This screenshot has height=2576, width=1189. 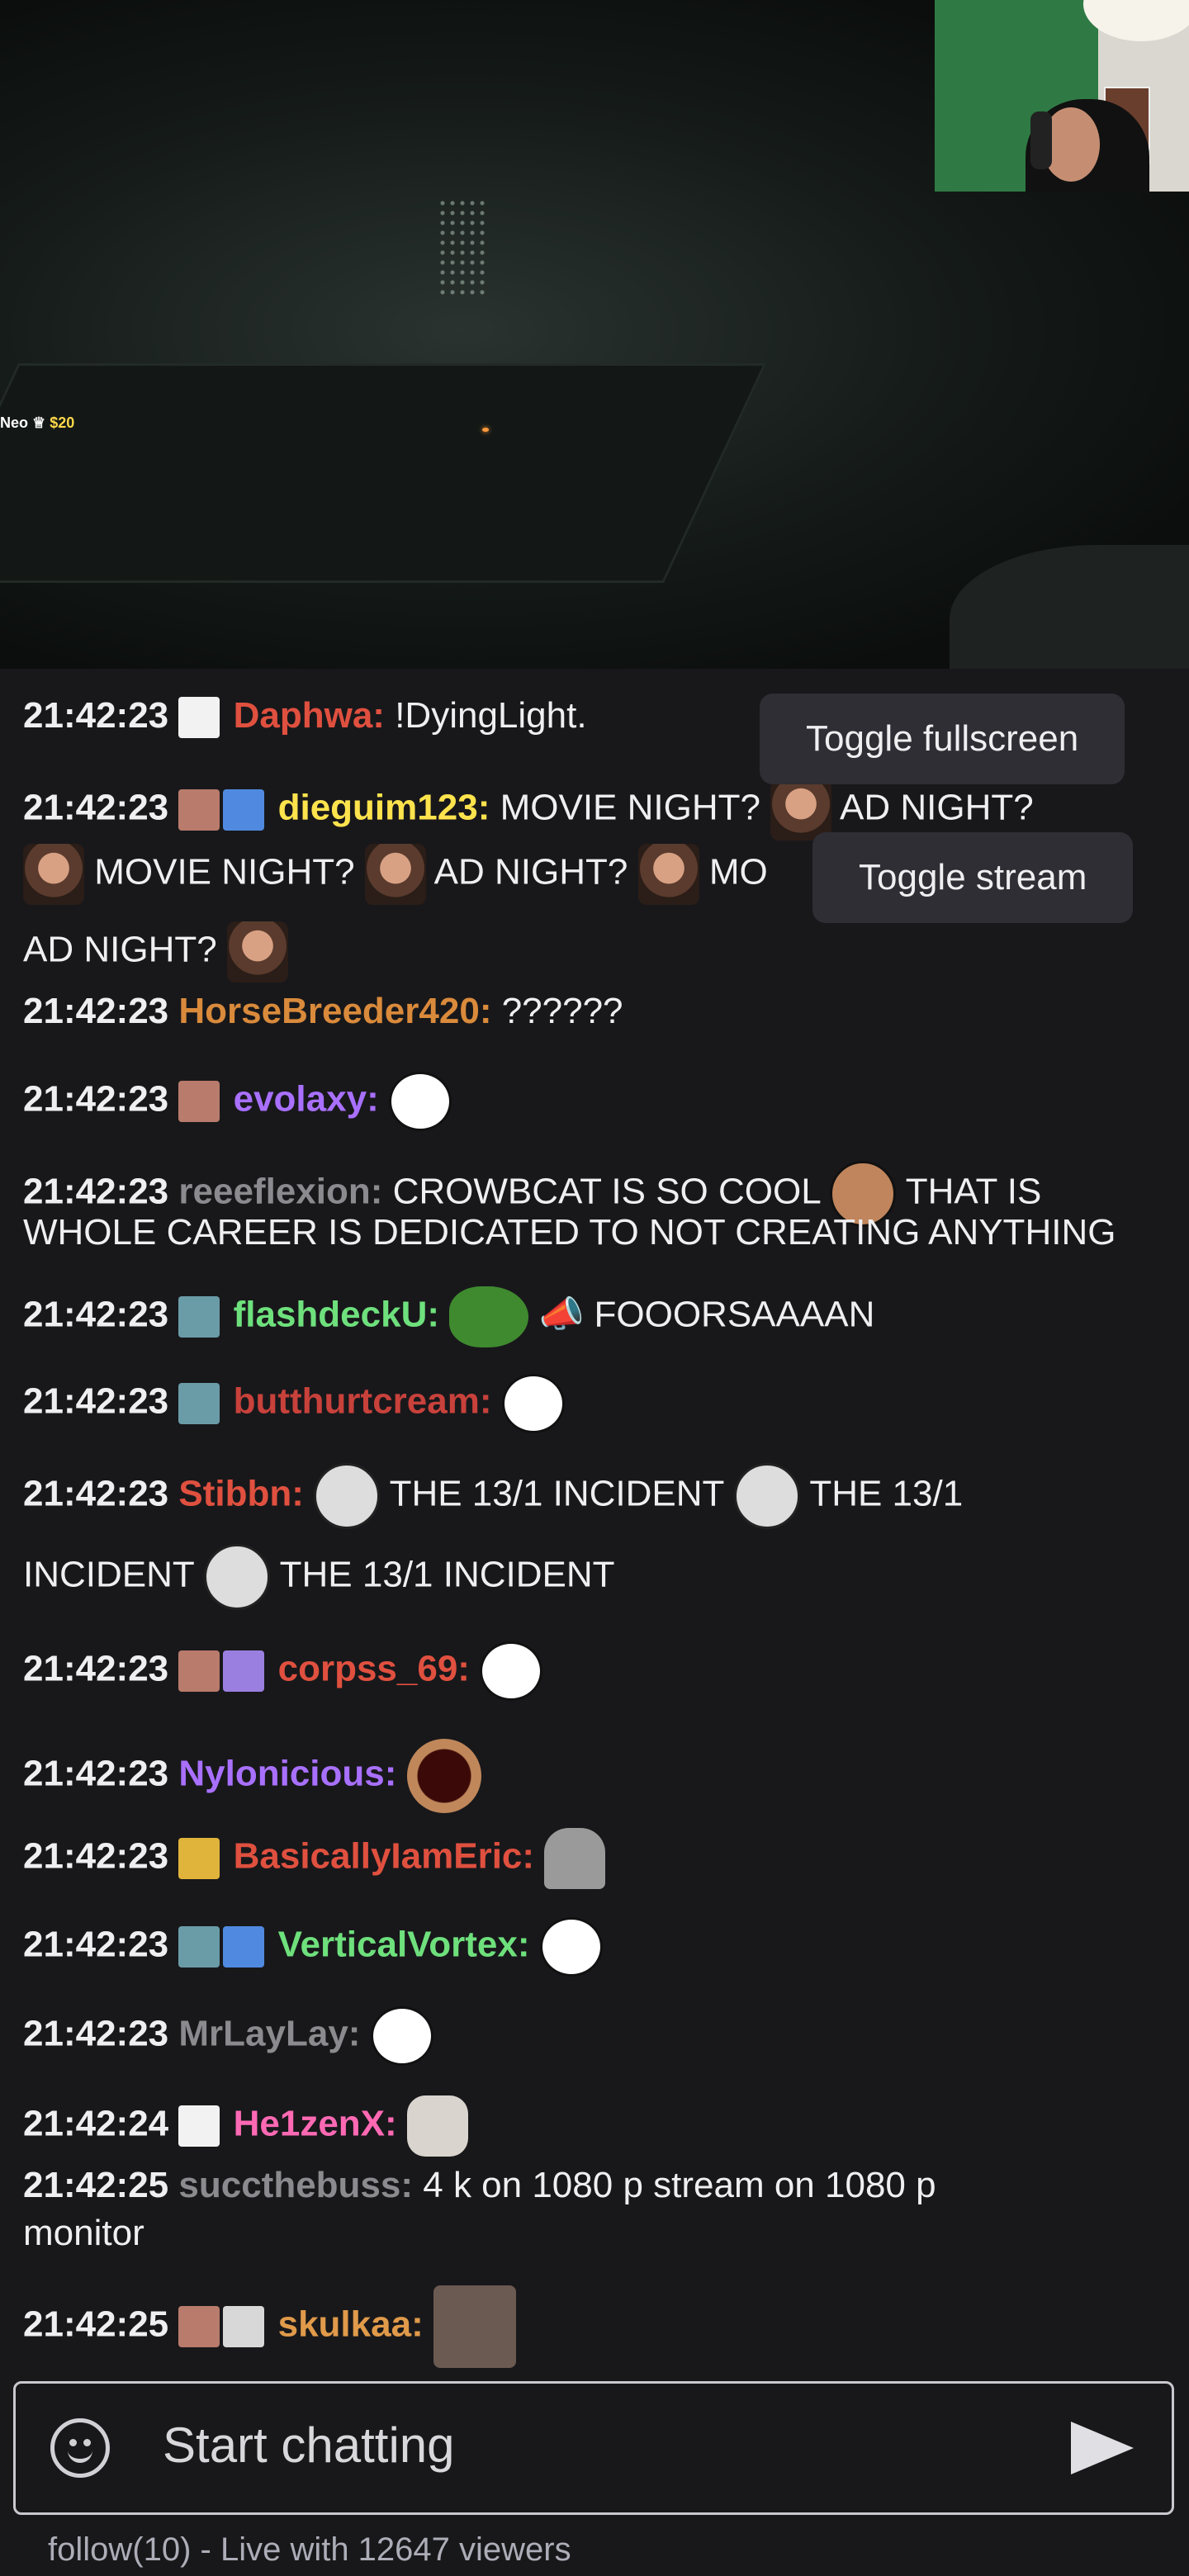 I want to click on chat-username: flashdeckU:, so click(x=336, y=1315).